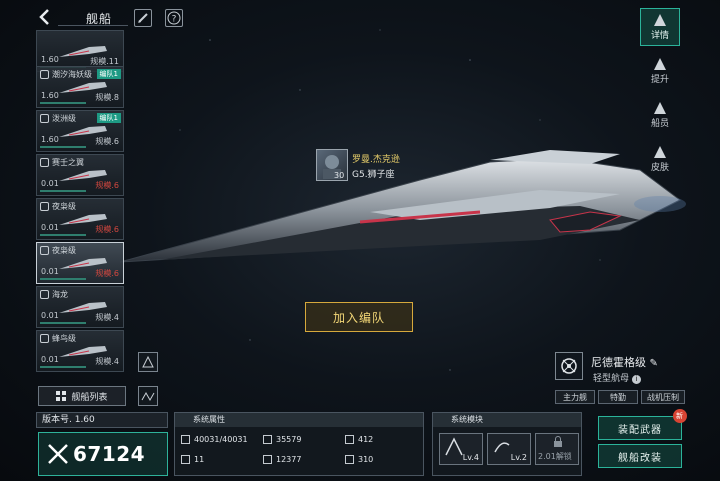 This screenshot has height=481, width=720. What do you see at coordinates (454, 446) in the screenshot?
I see `module-a-icon` at bounding box center [454, 446].